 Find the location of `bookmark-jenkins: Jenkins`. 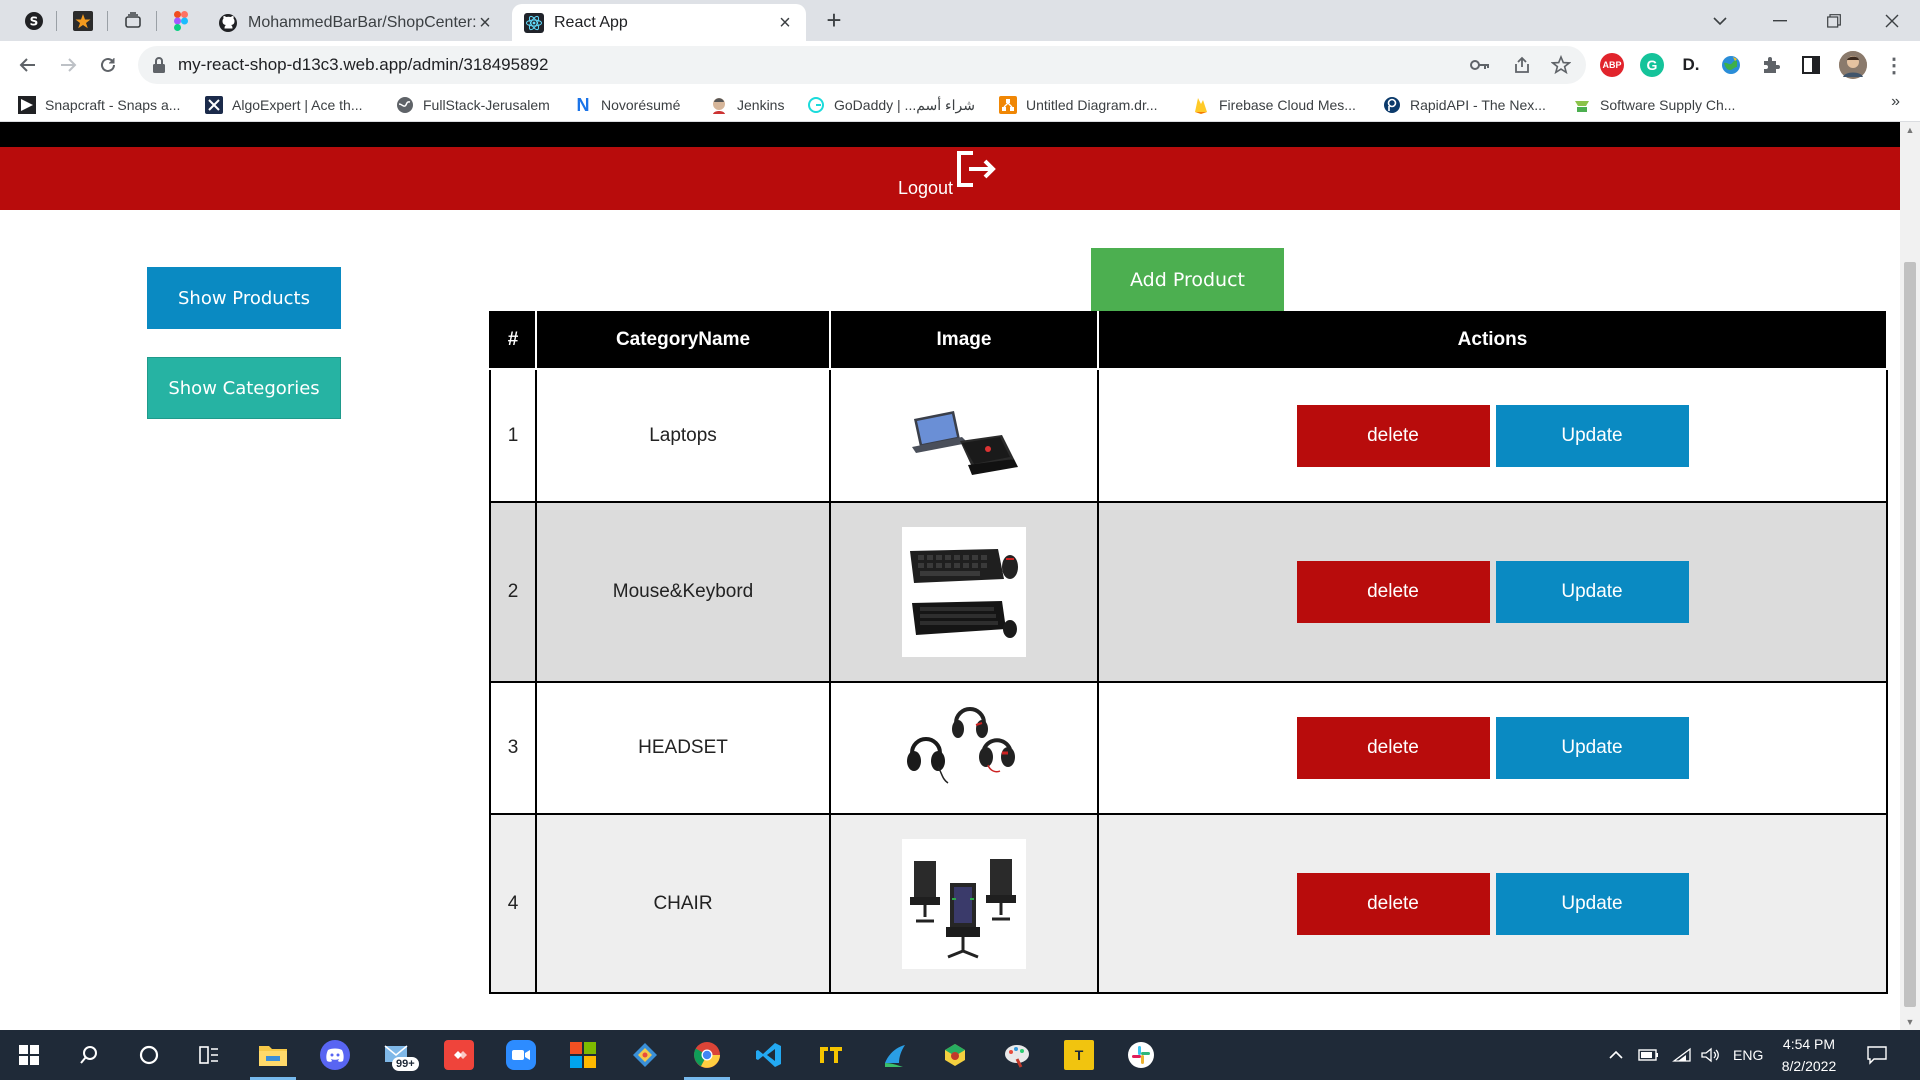

bookmark-jenkins: Jenkins is located at coordinates (747, 105).